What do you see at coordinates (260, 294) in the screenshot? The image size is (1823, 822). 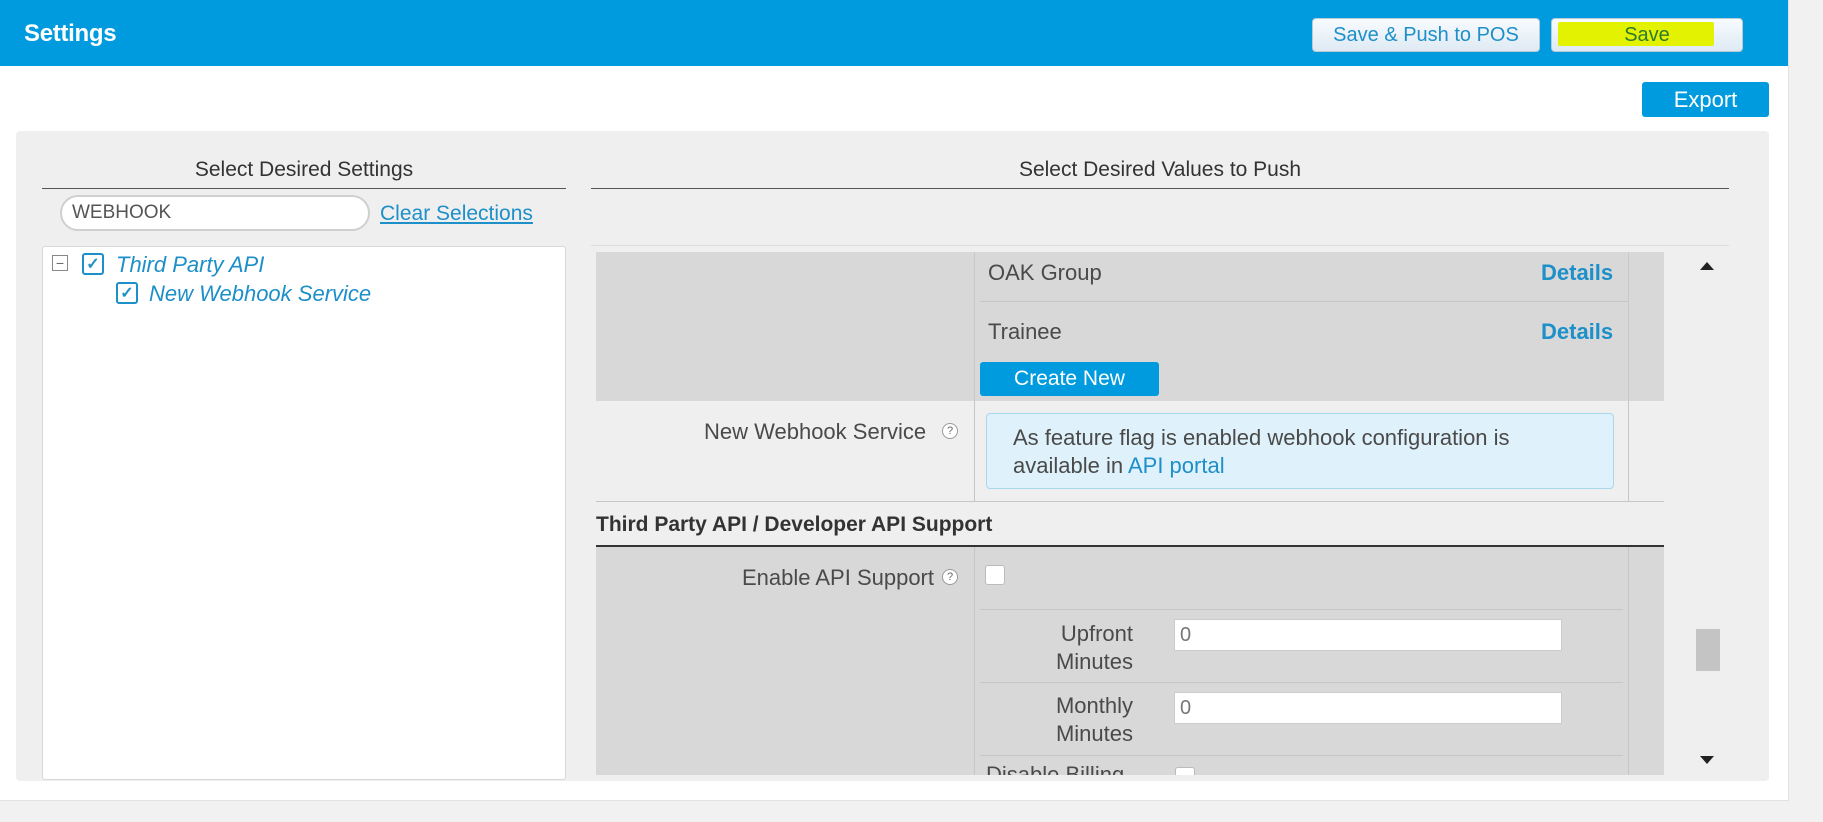 I see `tree-child-label: New Webhook Service` at bounding box center [260, 294].